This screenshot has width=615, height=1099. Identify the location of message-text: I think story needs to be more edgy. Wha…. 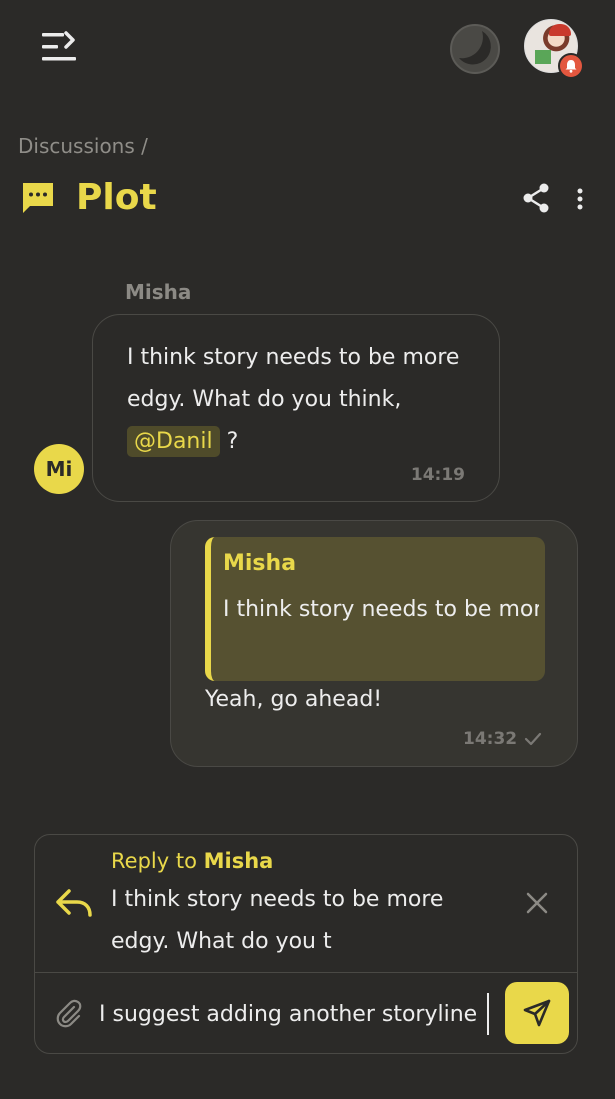
(307, 400).